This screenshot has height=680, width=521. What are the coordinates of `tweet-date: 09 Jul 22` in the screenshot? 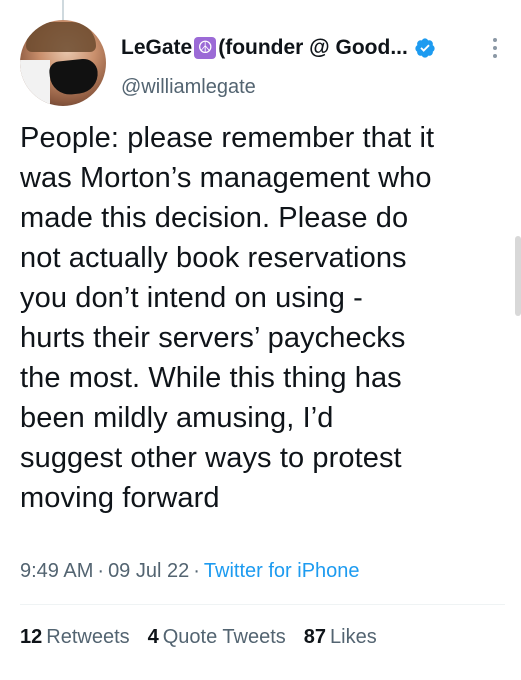 It's located at (148, 571).